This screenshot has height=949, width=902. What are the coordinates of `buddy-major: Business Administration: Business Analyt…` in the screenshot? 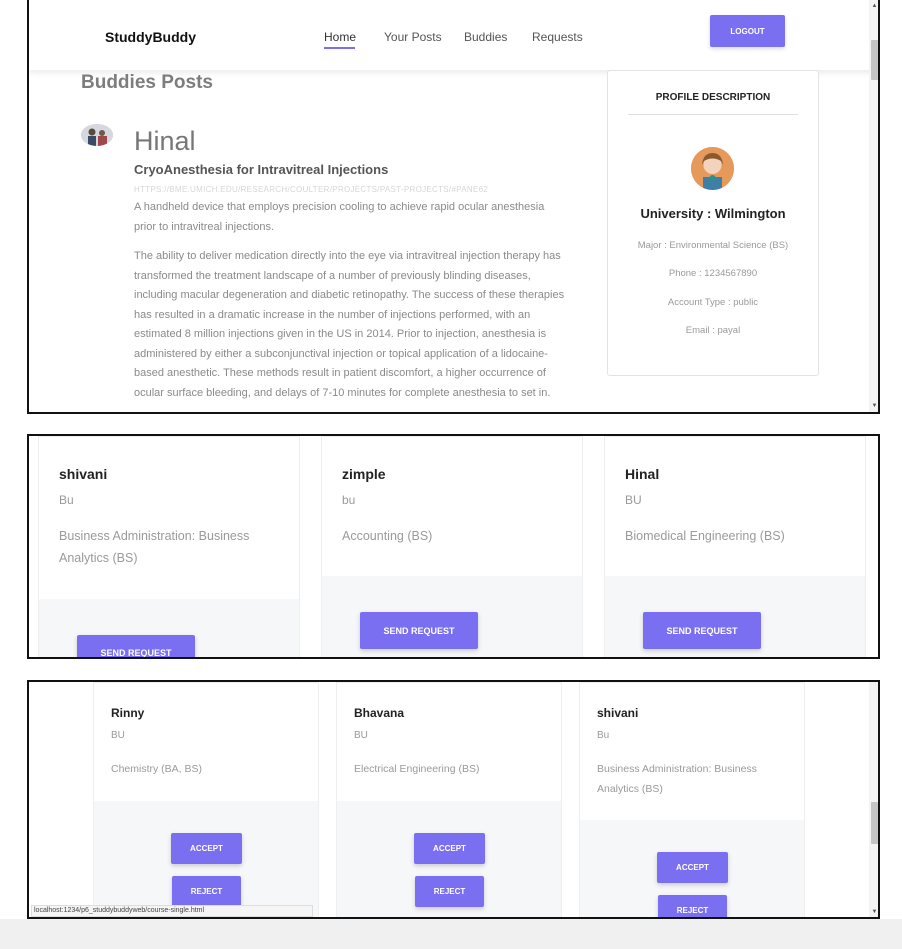 It's located at (154, 547).